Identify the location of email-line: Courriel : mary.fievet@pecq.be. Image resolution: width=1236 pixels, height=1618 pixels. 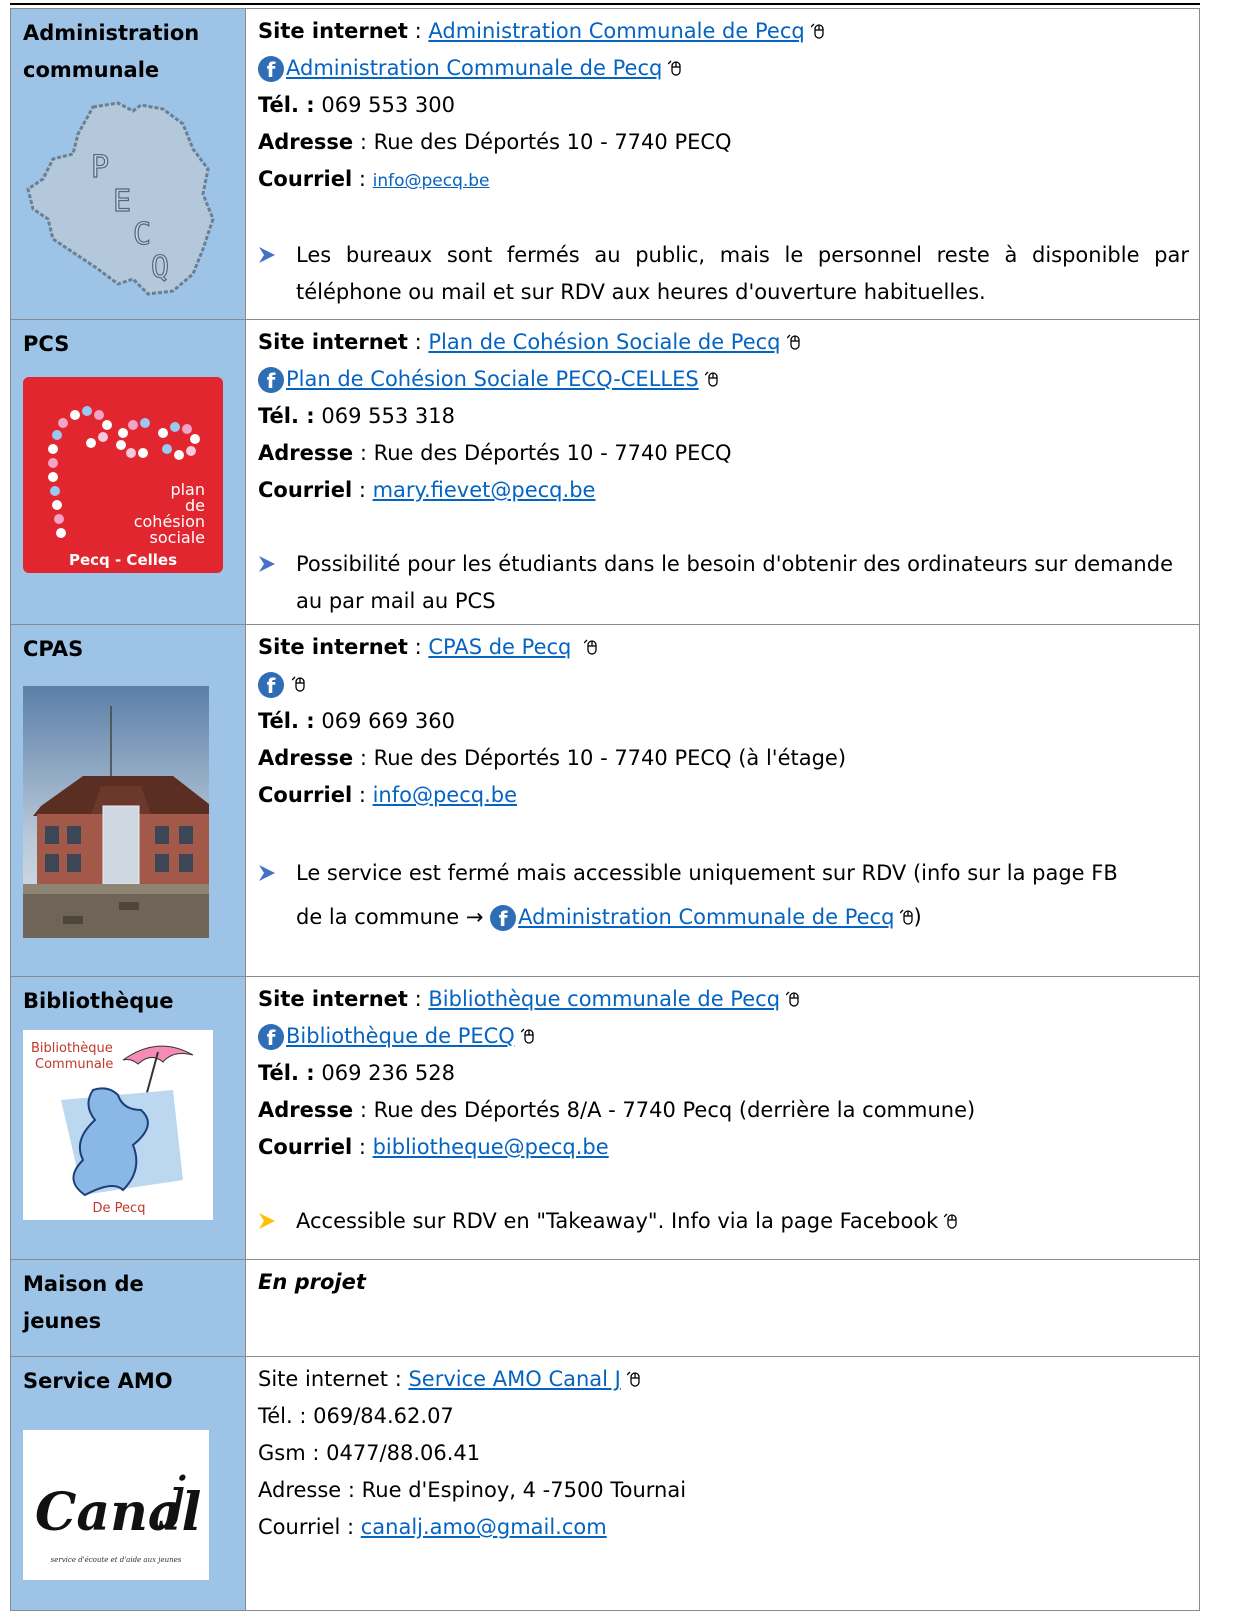
(427, 490).